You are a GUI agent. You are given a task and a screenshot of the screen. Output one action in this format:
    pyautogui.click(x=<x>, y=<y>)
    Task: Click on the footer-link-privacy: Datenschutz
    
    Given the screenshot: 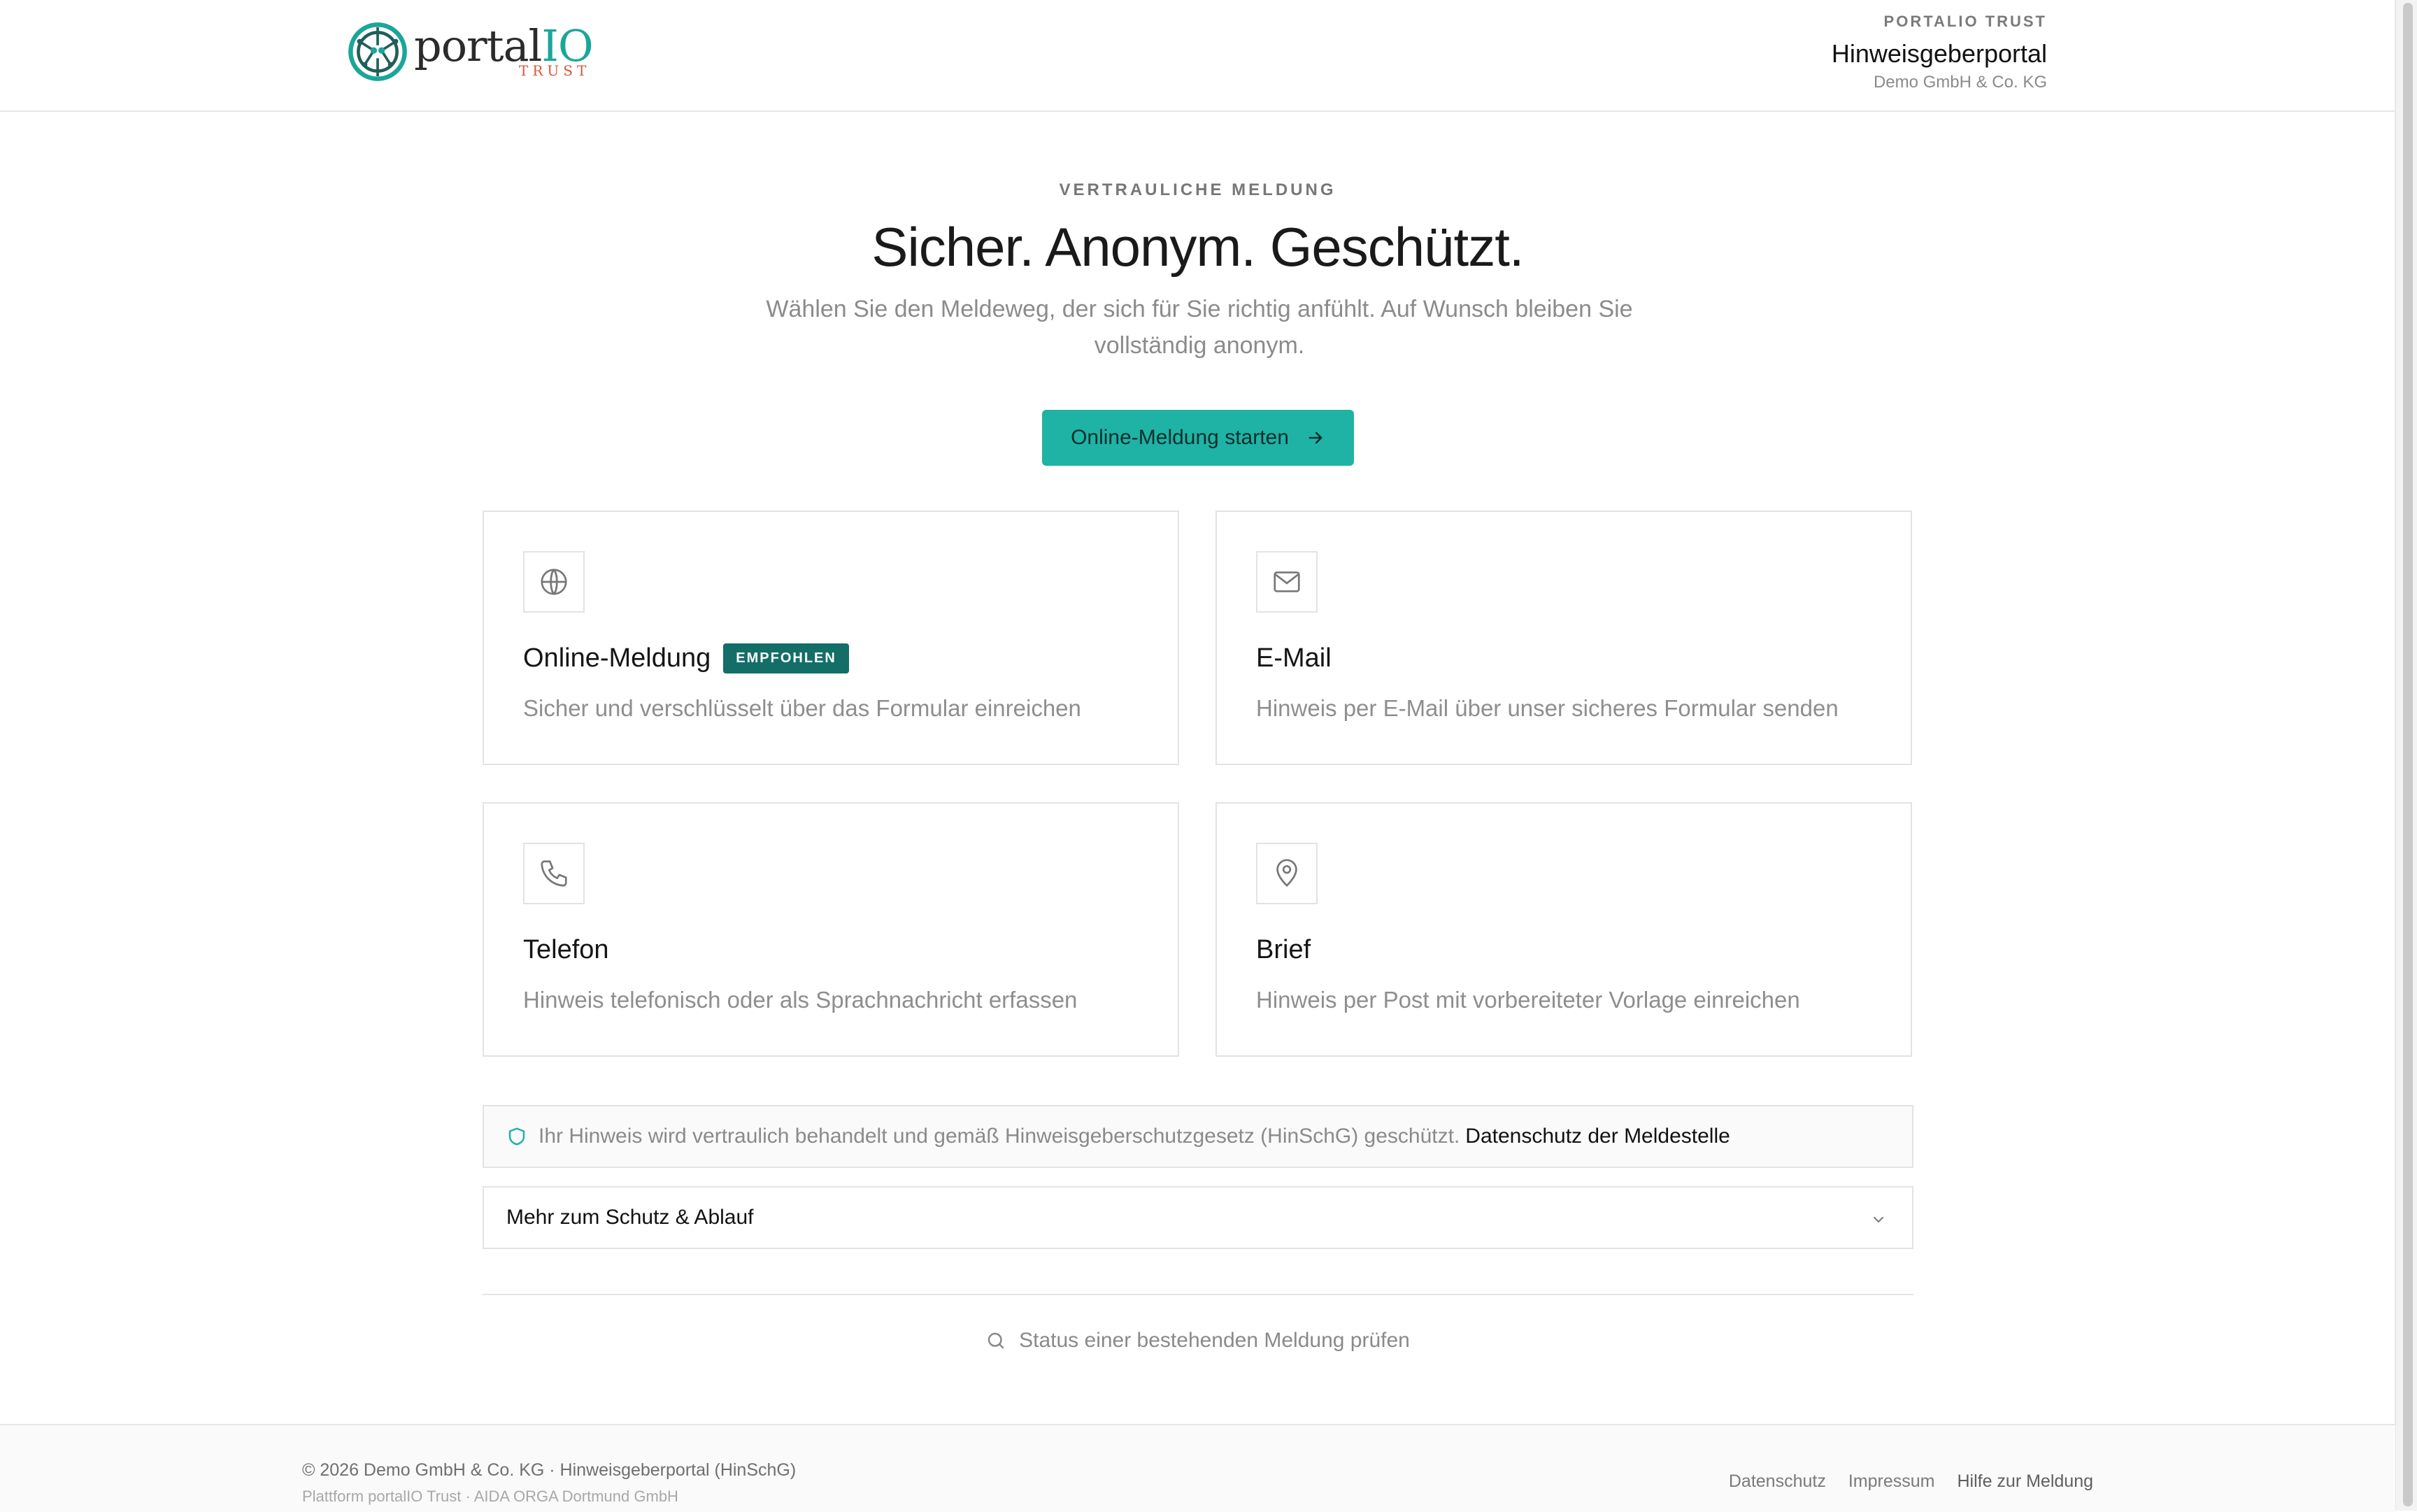 What is the action you would take?
    pyautogui.click(x=1777, y=1481)
    